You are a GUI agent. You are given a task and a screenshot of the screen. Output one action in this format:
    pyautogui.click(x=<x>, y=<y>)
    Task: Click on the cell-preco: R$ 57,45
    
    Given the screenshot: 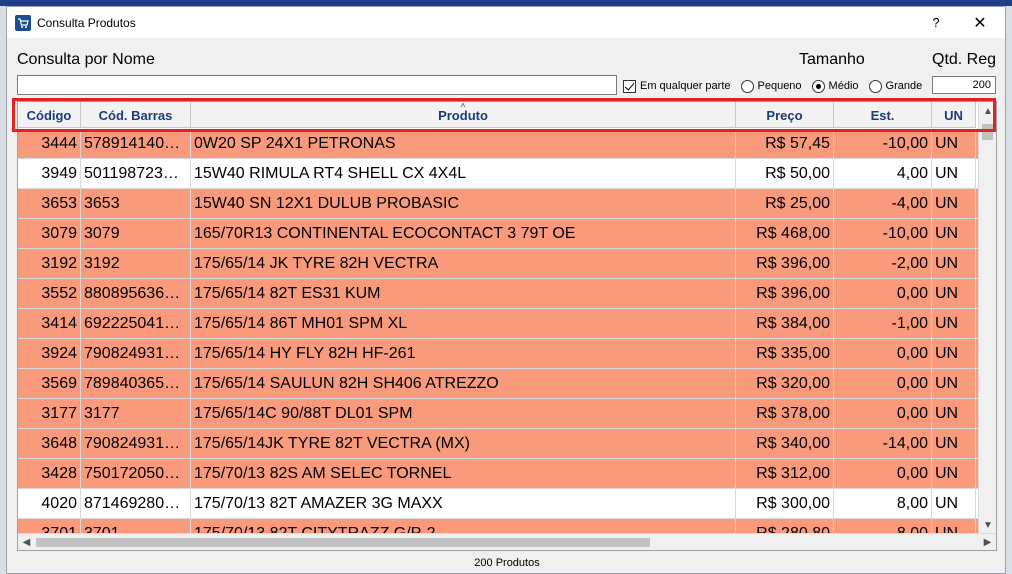 What is the action you would take?
    pyautogui.click(x=785, y=143)
    